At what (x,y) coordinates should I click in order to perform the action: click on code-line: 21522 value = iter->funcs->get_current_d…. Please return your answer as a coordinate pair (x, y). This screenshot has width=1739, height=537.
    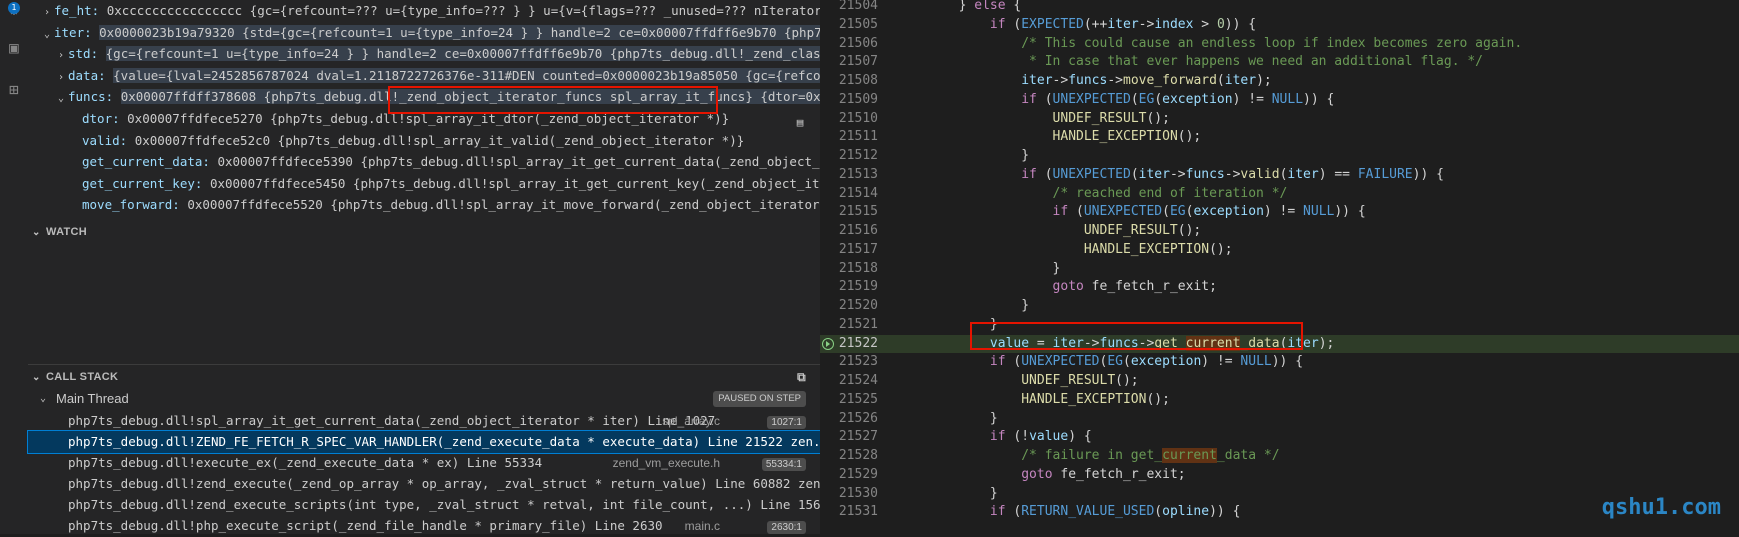
    Looking at the image, I should click on (1279, 344).